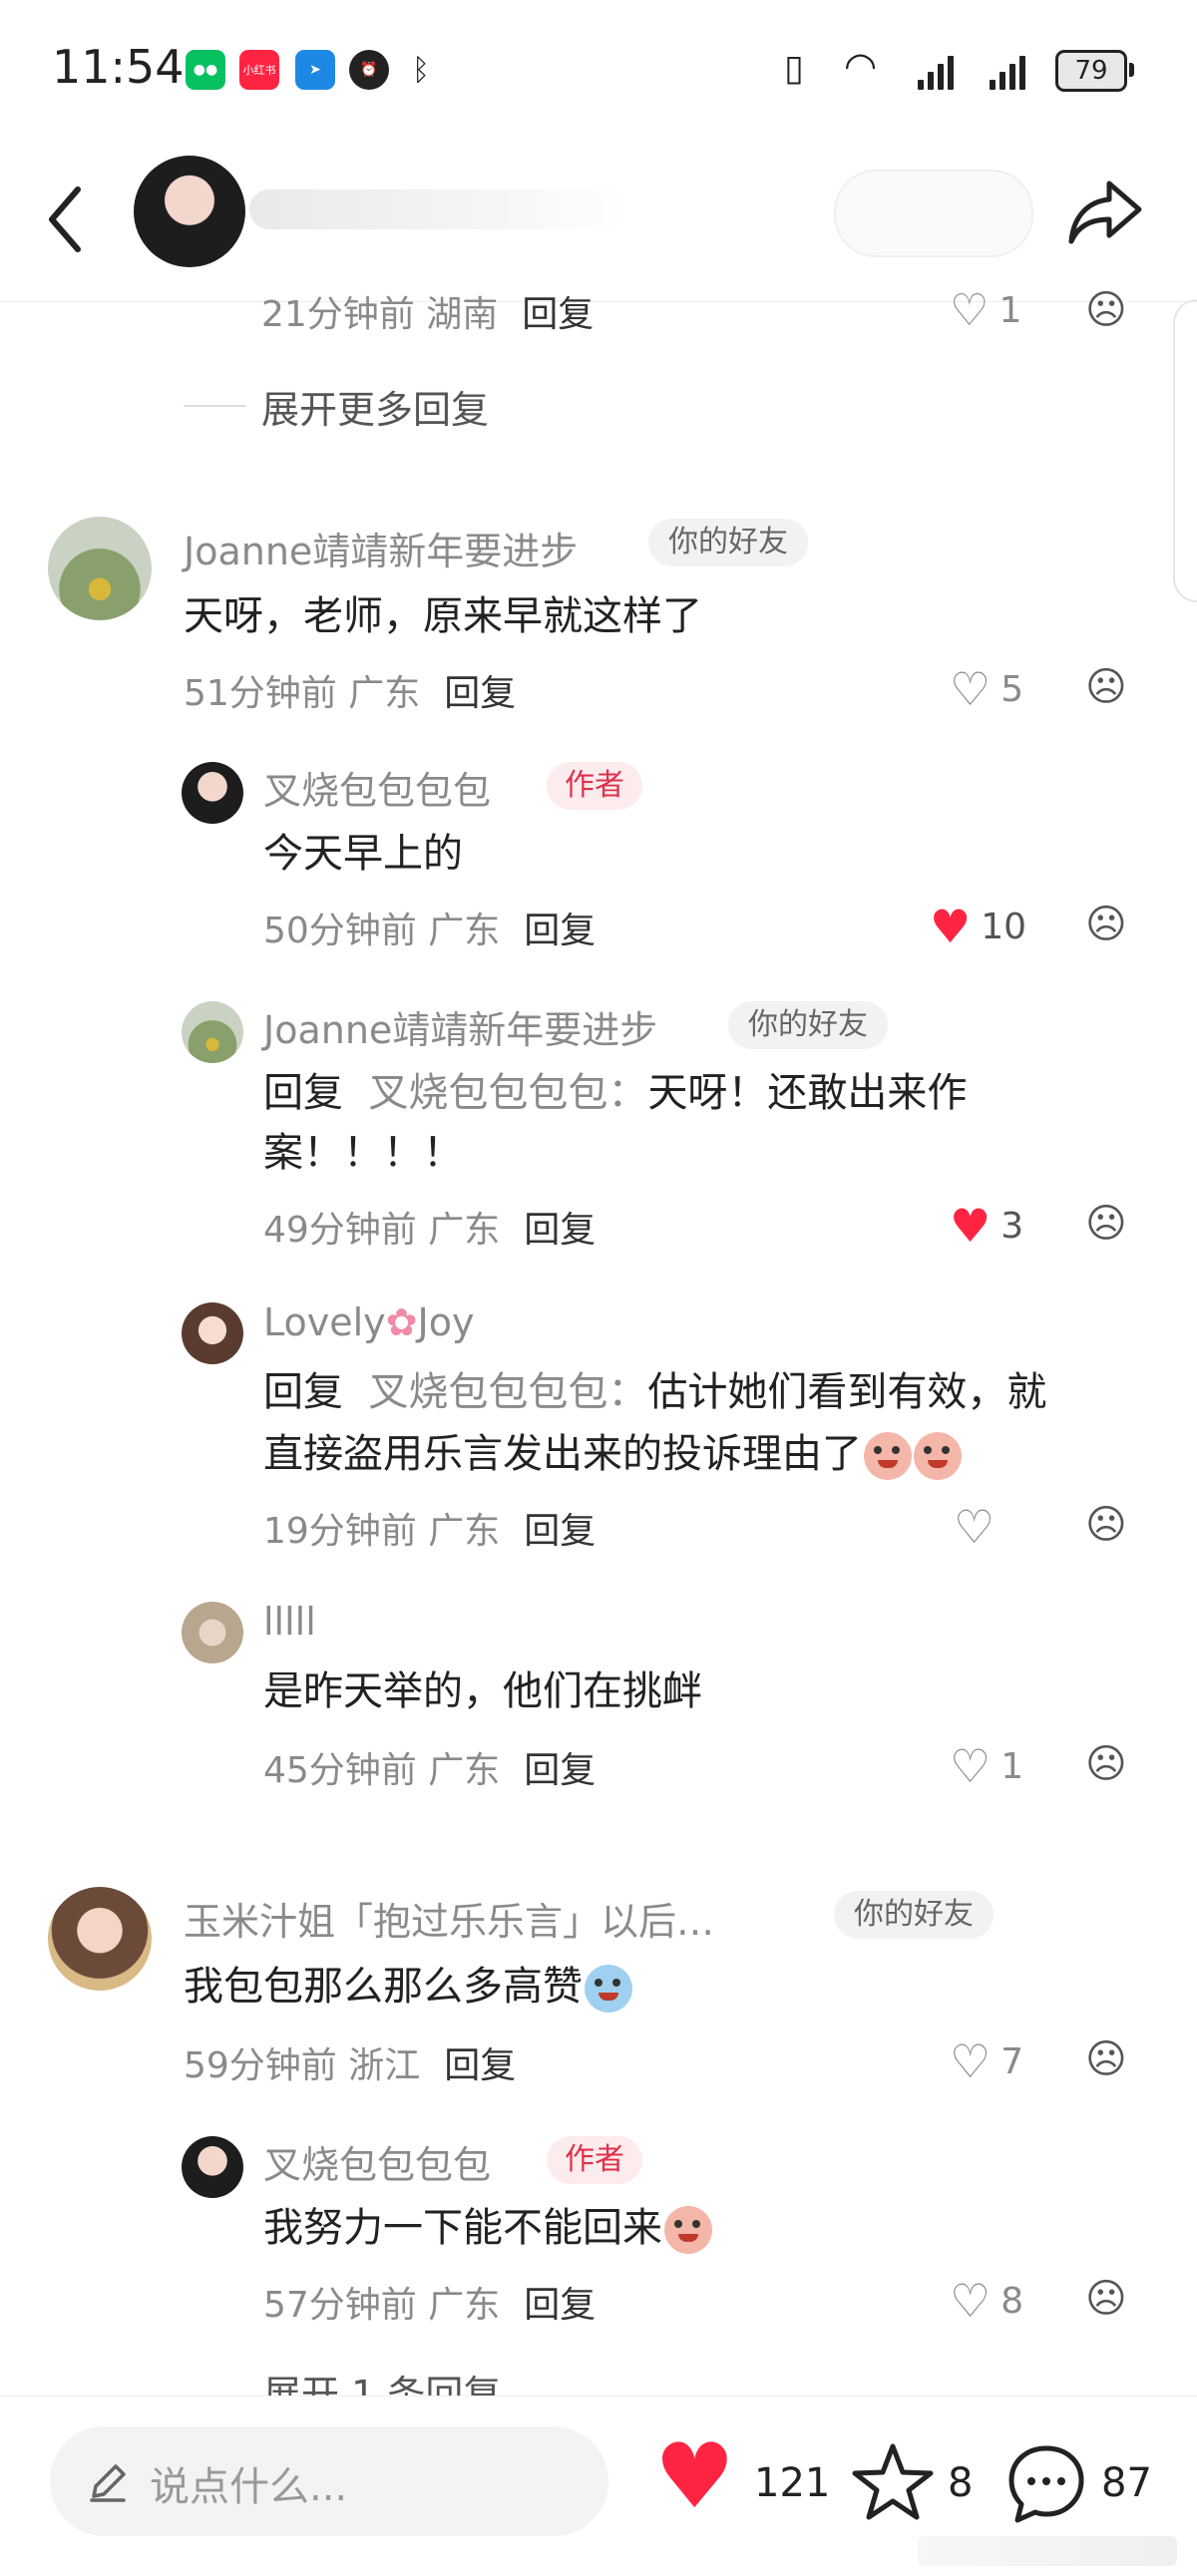 The width and height of the screenshot is (1197, 2576). What do you see at coordinates (205, 70) in the screenshot?
I see `wechat-icon: ●●` at bounding box center [205, 70].